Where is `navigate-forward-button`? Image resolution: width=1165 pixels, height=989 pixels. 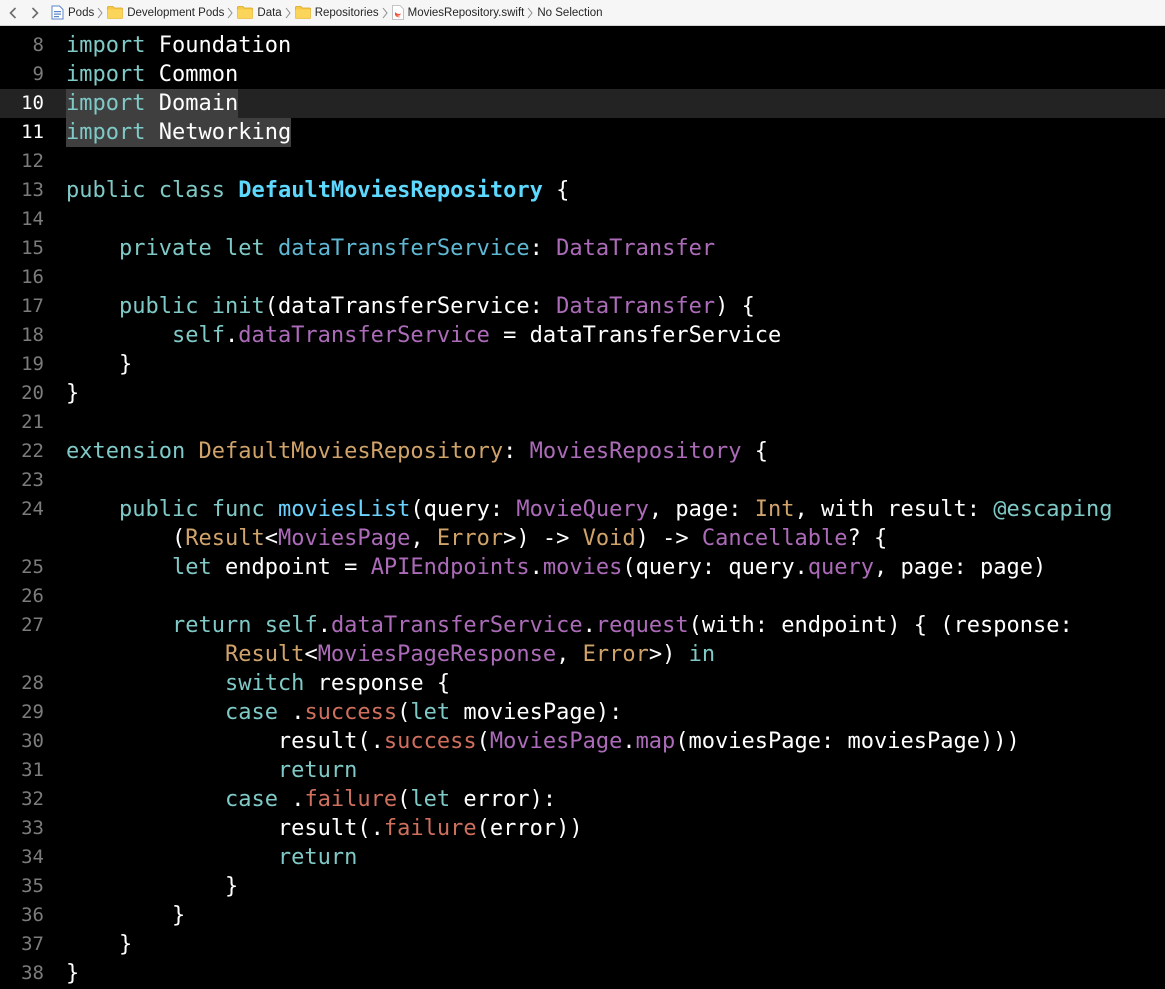
navigate-forward-button is located at coordinates (35, 13).